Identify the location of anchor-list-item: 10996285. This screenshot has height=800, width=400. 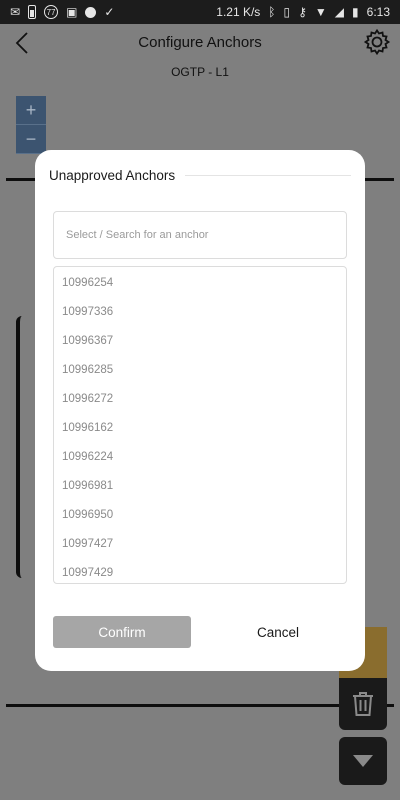
(200, 370).